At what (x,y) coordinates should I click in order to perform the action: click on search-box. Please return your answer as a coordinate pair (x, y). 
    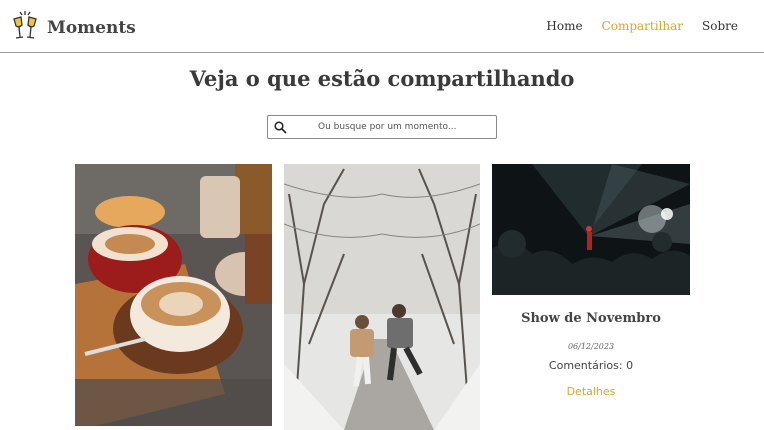
    Looking at the image, I should click on (382, 127).